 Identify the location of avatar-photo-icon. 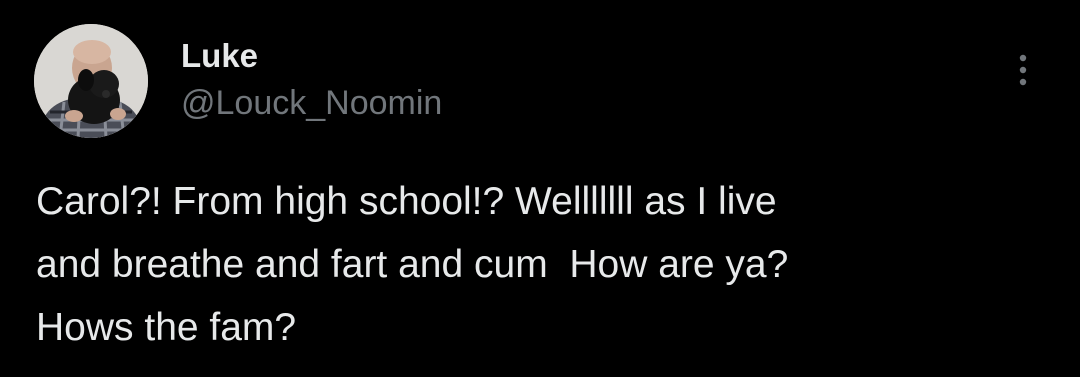
(91, 81).